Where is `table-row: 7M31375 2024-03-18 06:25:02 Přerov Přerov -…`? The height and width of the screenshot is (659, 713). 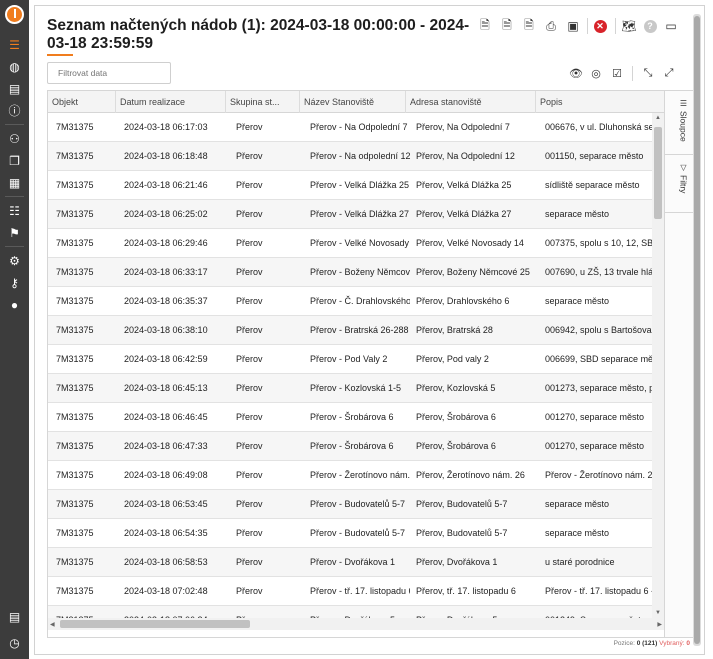 table-row: 7M31375 2024-03-18 06:25:02 Přerov Přerov -… is located at coordinates (350, 214).